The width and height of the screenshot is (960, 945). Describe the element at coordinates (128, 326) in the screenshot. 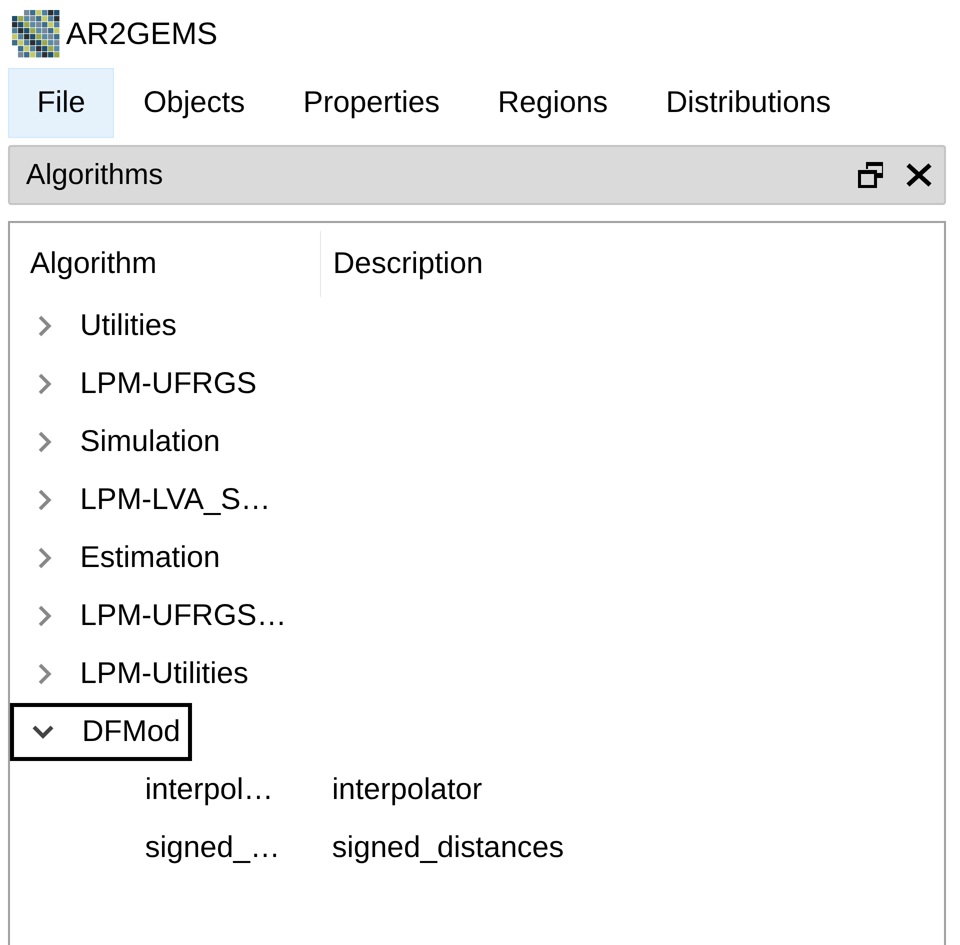

I see `tree-item-label: Utilities` at that location.